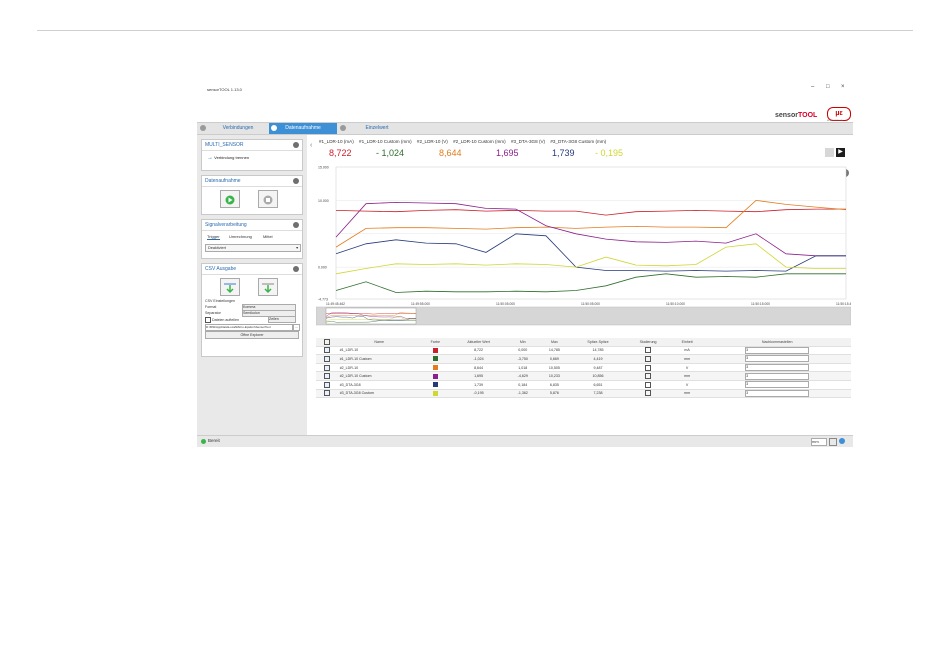 The height and width of the screenshot is (665, 950). Describe the element at coordinates (379, 385) in the screenshot. I see `channel-name: #3_DTA-3G8` at that location.